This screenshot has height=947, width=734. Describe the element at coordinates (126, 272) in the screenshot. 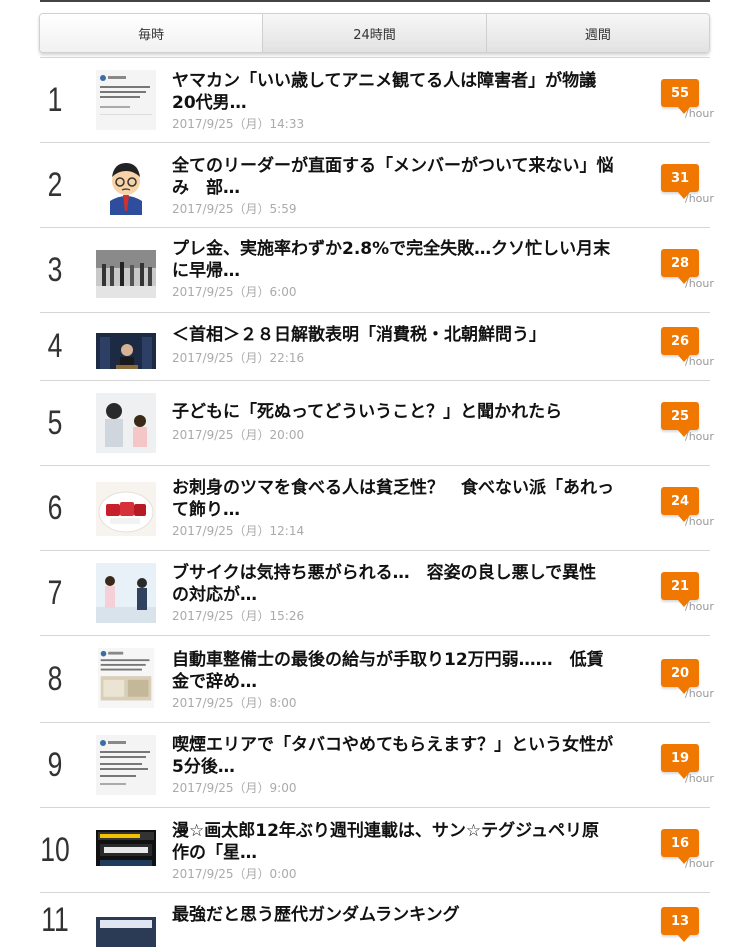

I see `street-crowd-photo-icon` at that location.